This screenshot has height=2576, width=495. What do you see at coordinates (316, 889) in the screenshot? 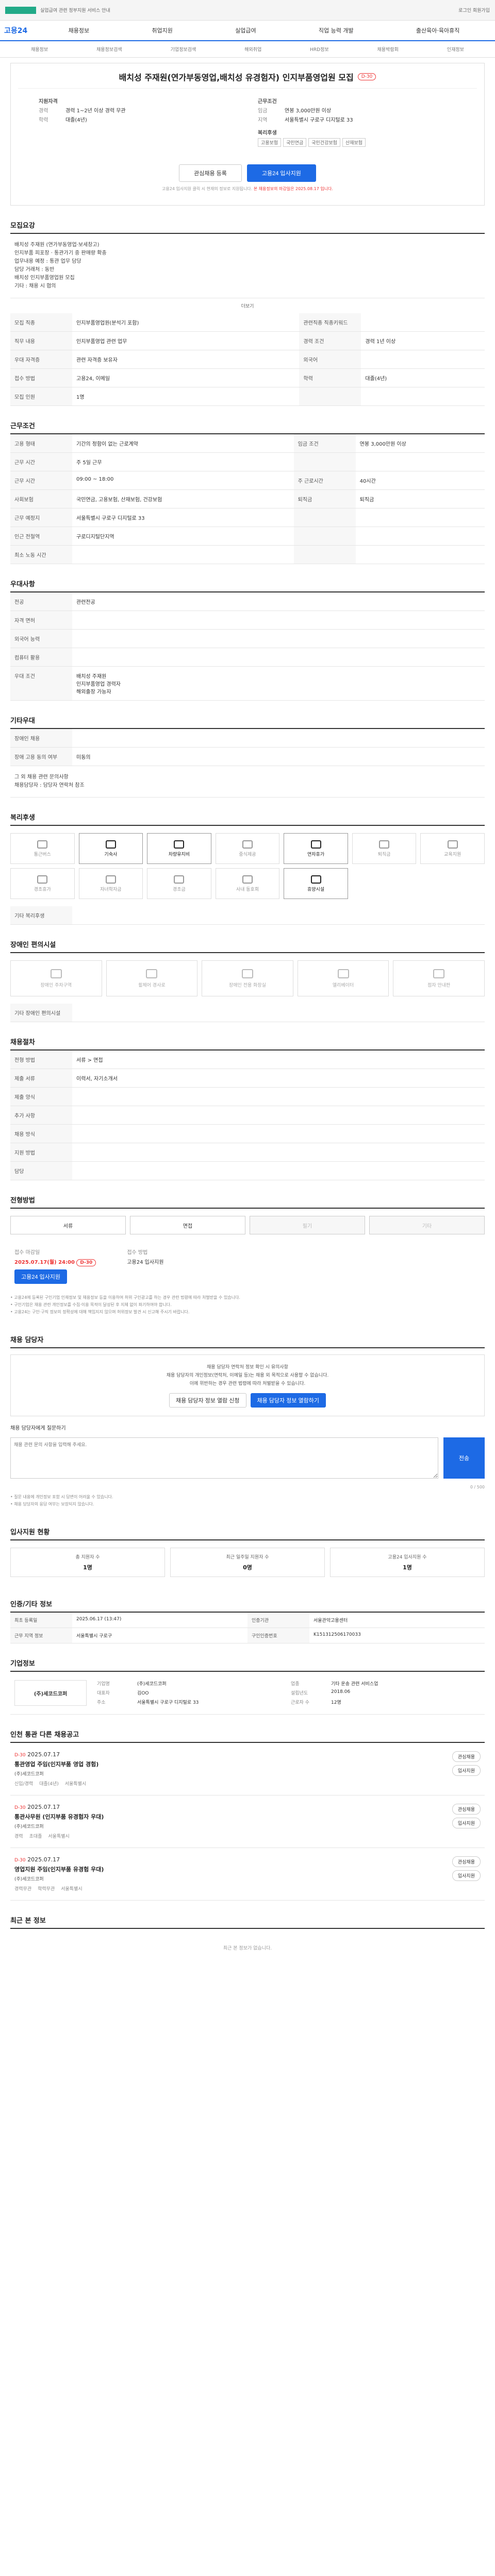
I see `benefit-label: 휴양시설` at bounding box center [316, 889].